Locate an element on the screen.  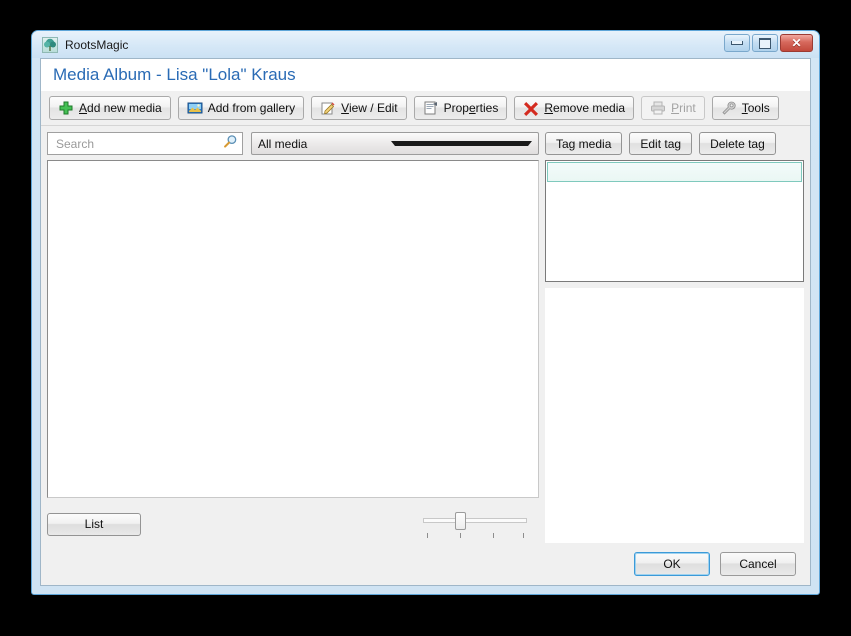
dialog-footer: OK Cancel is located at coordinates (425, 564).